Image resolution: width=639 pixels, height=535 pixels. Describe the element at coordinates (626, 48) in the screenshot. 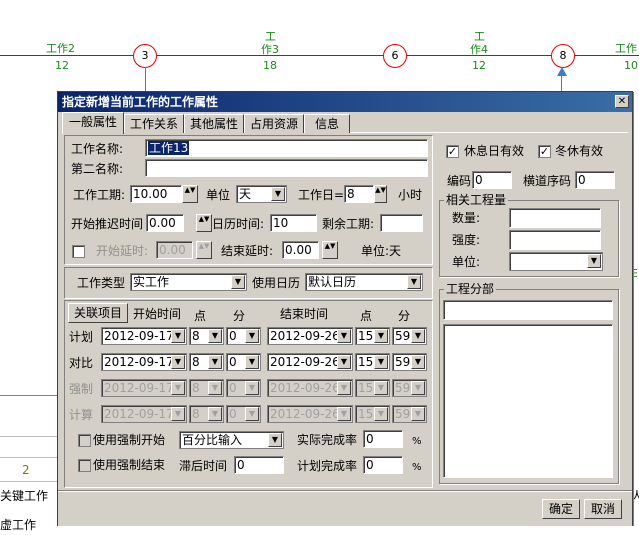

I see `work-name: 工作` at that location.